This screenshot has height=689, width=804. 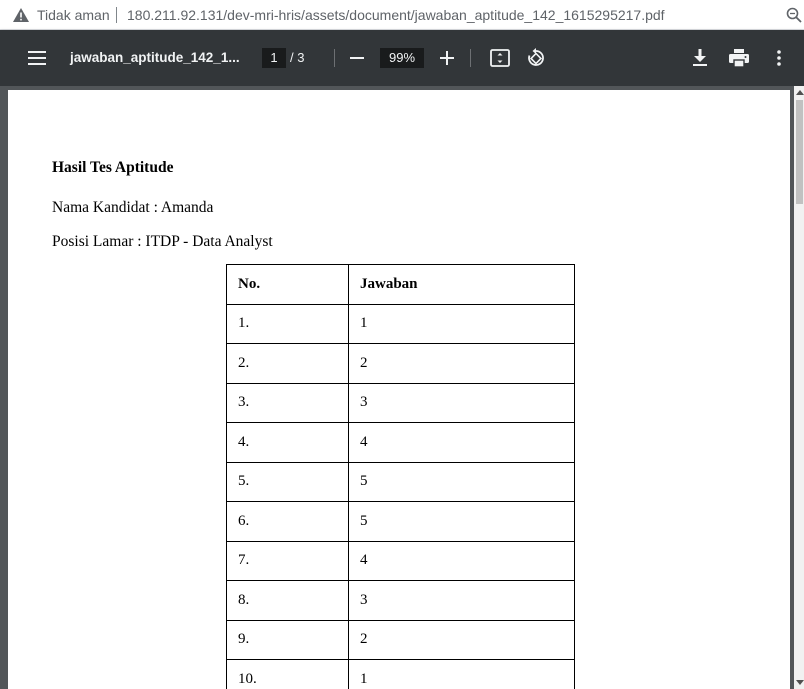 I want to click on table-row: 2. 2, so click(x=400, y=363).